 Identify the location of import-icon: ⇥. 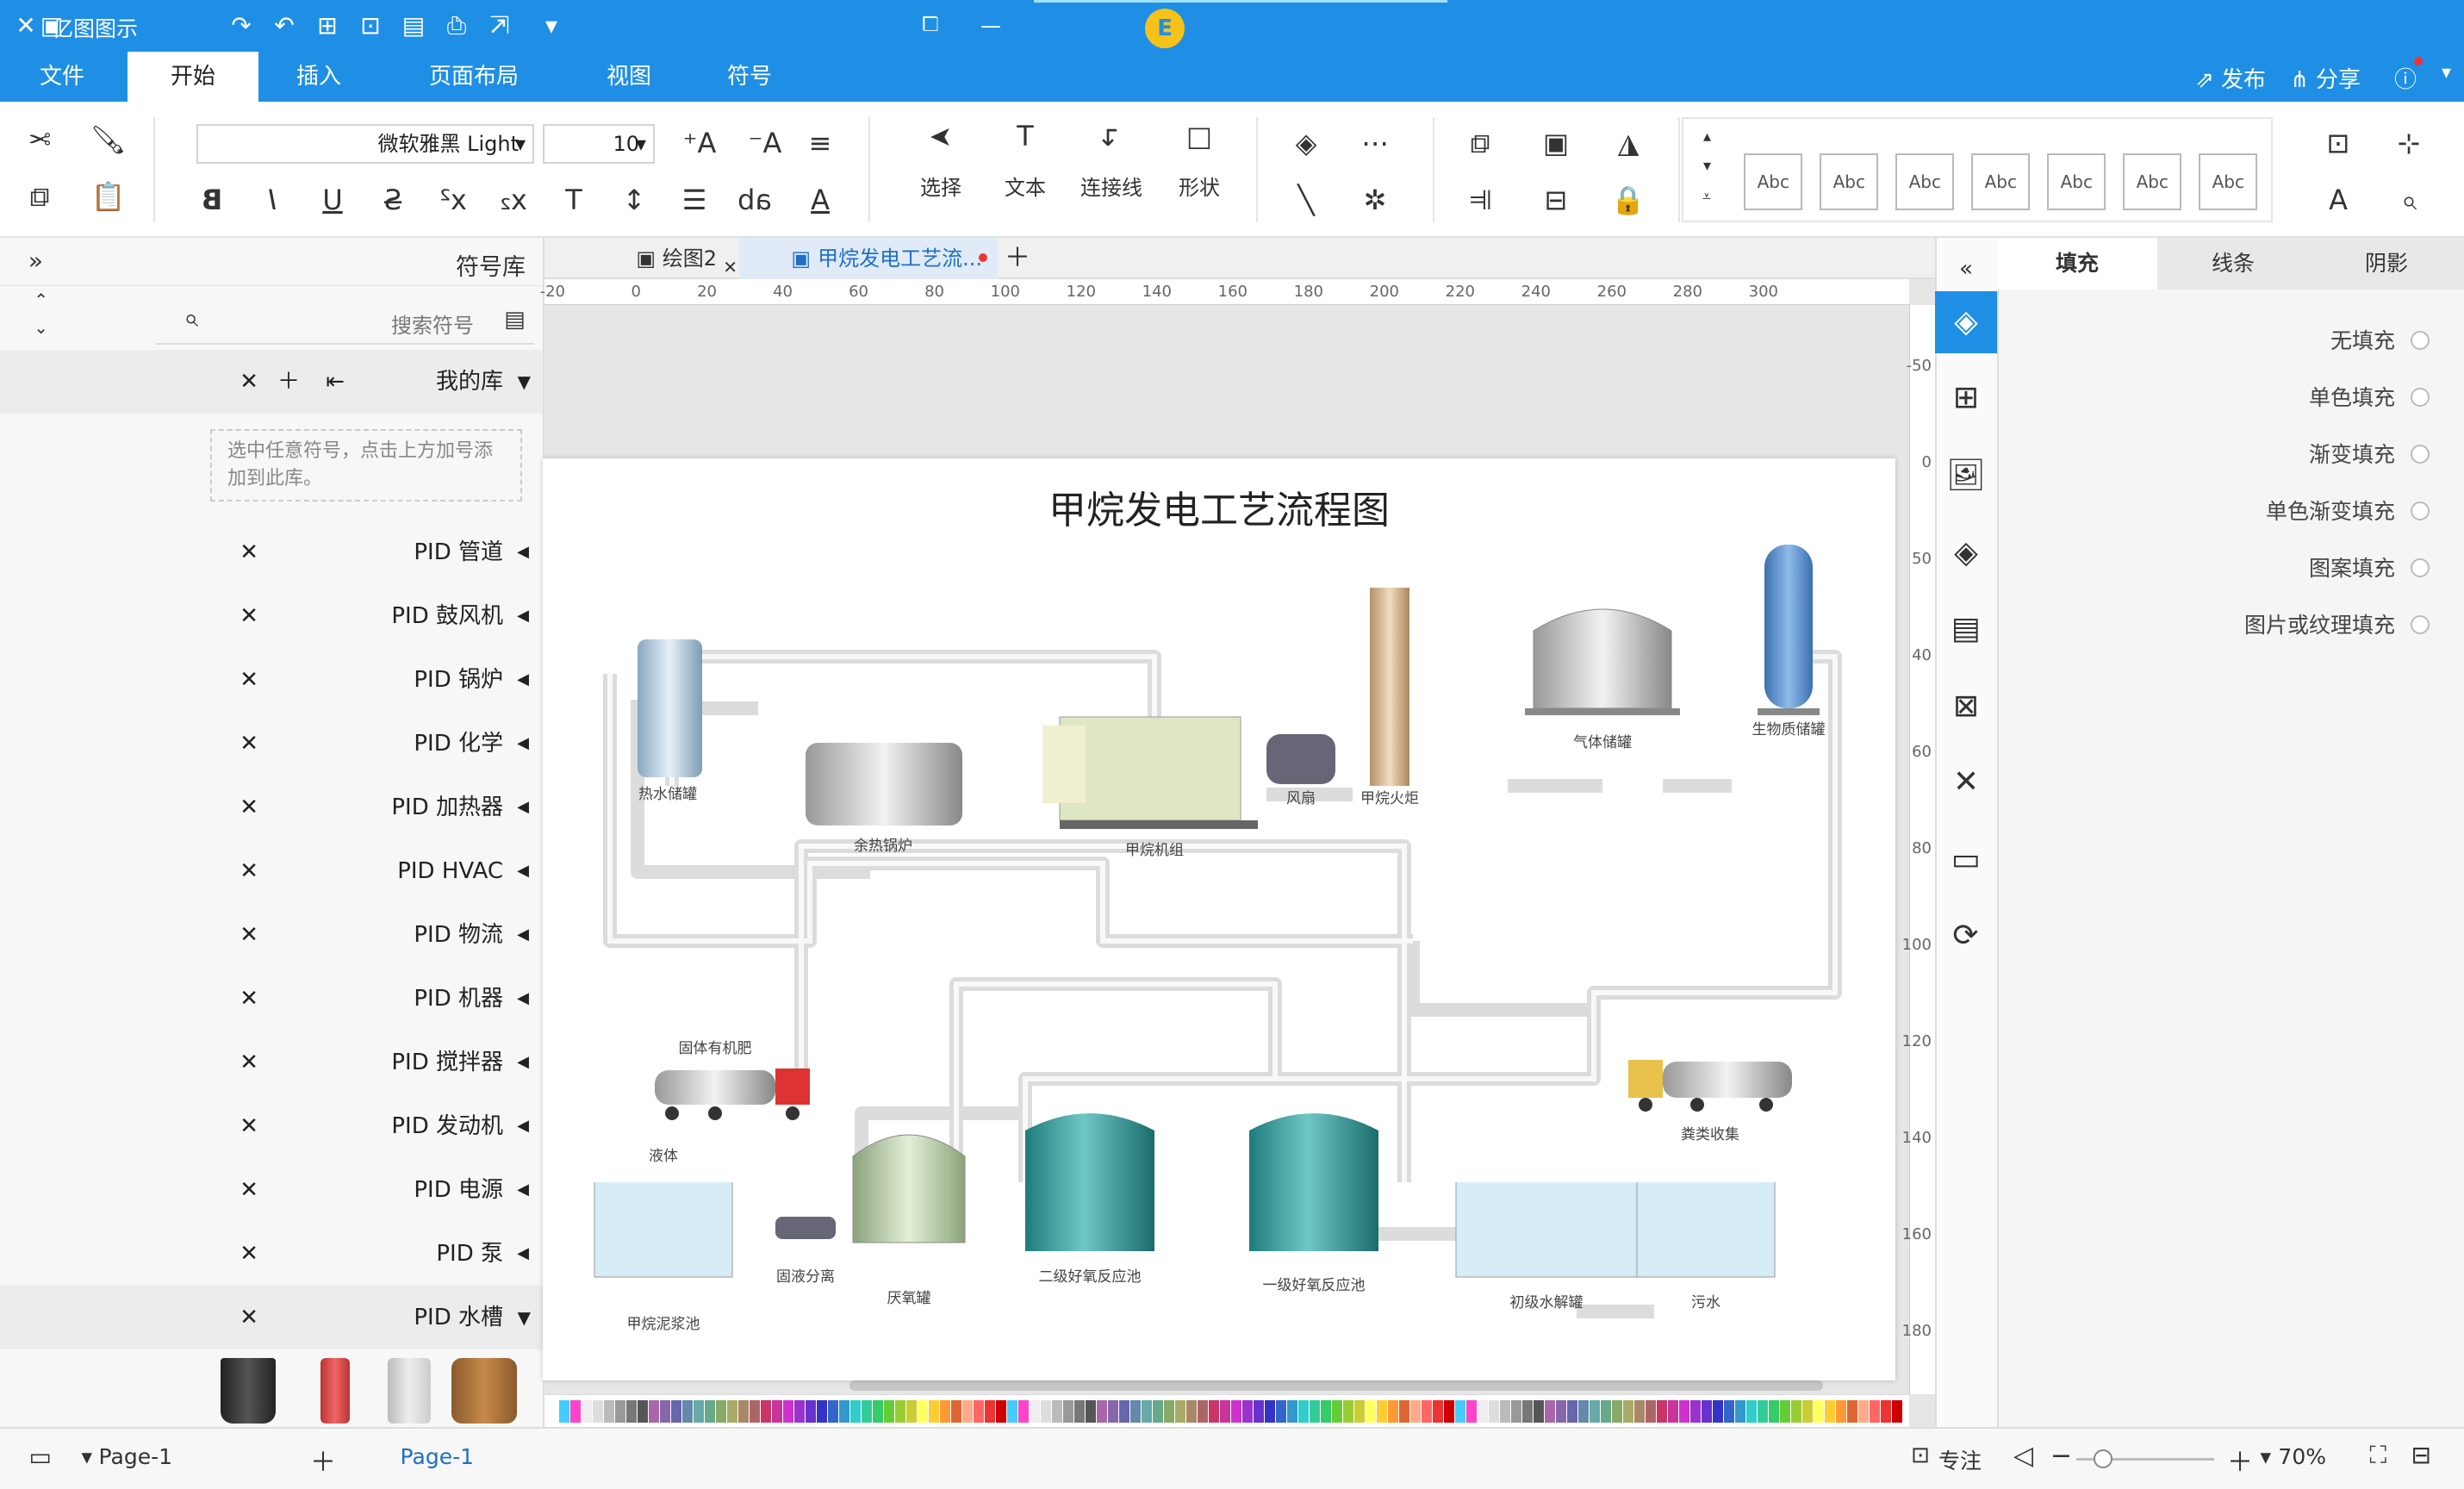
(336, 382).